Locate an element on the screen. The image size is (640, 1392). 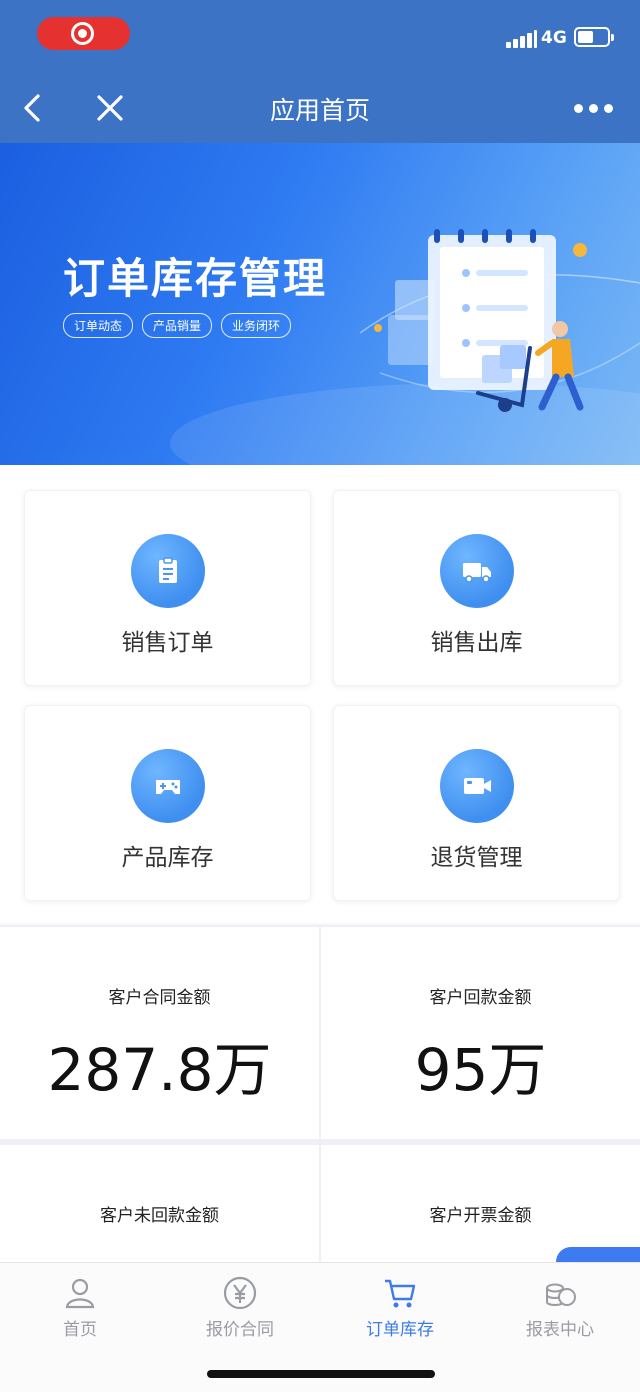
user-icon is located at coordinates (80, 1293).